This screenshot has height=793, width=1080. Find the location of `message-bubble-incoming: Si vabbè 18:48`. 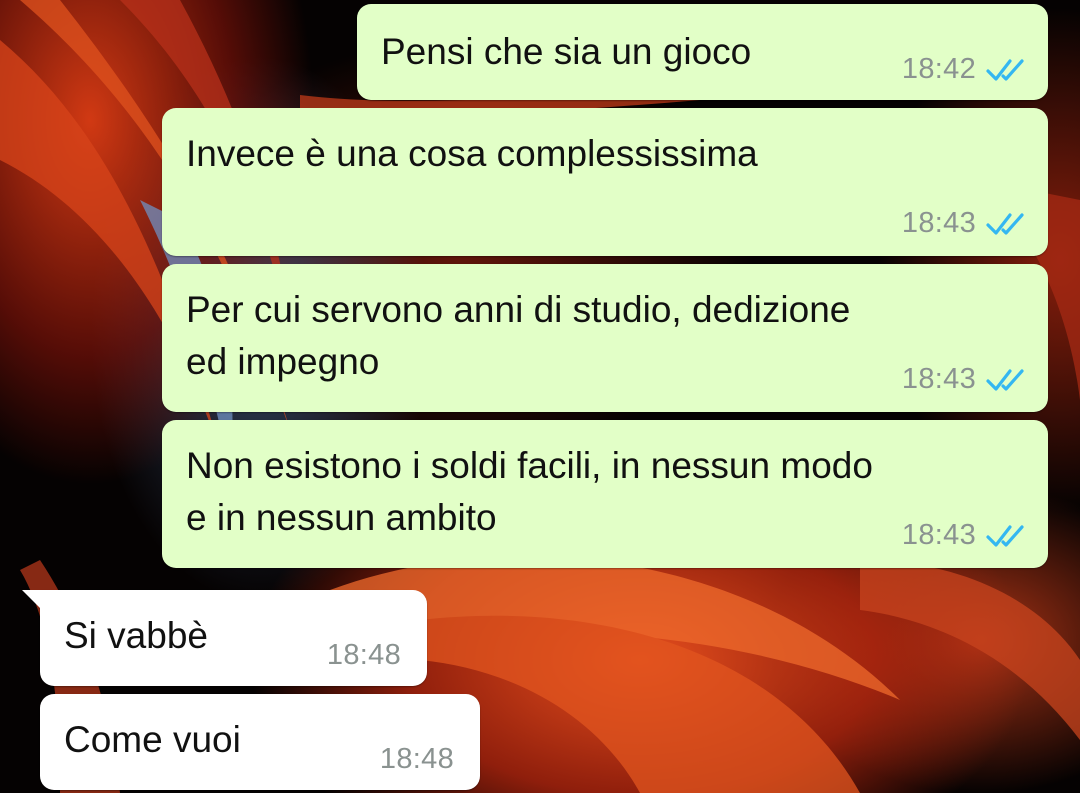

message-bubble-incoming: Si vabbè 18:48 is located at coordinates (224, 638).